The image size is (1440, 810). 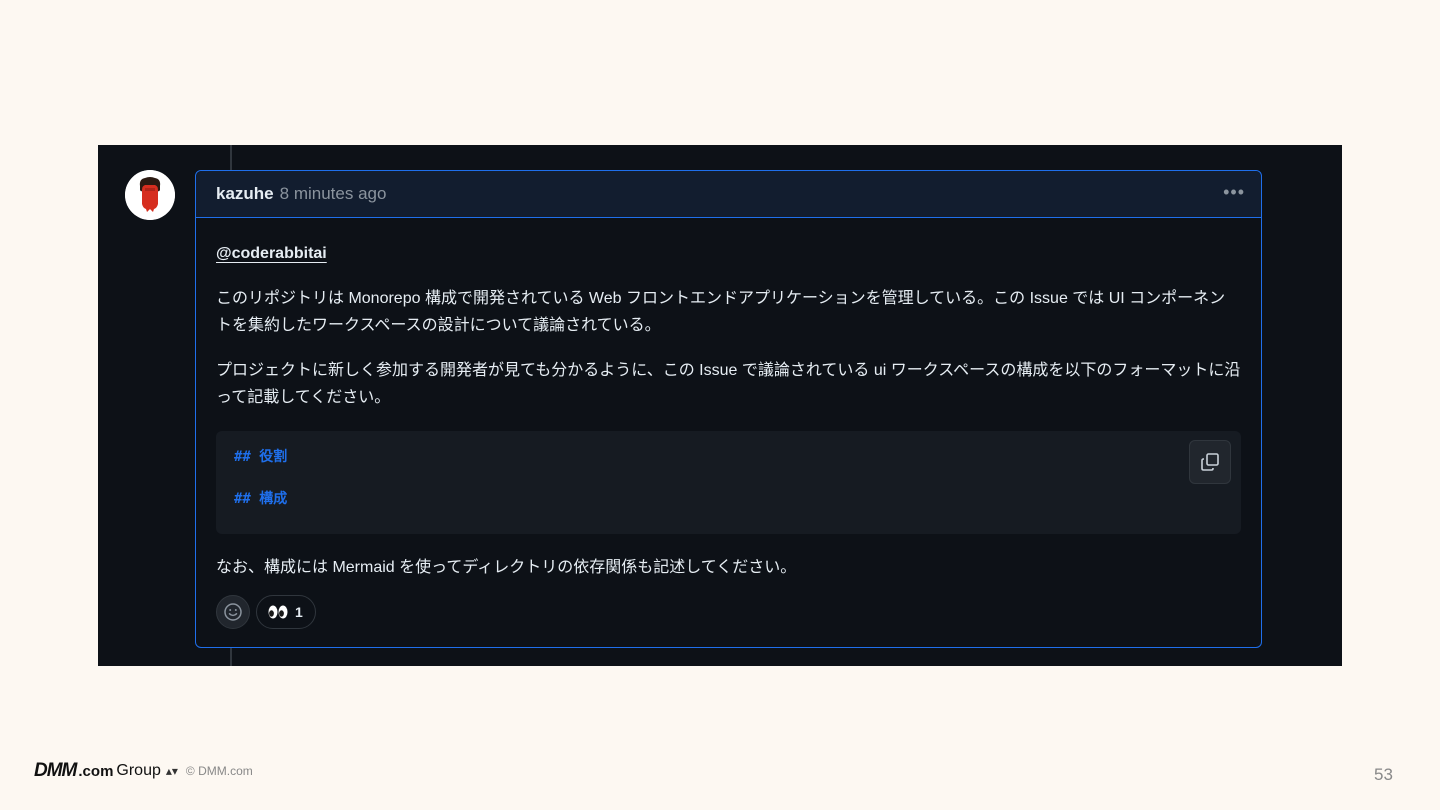 I want to click on avatar, so click(x=150, y=195).